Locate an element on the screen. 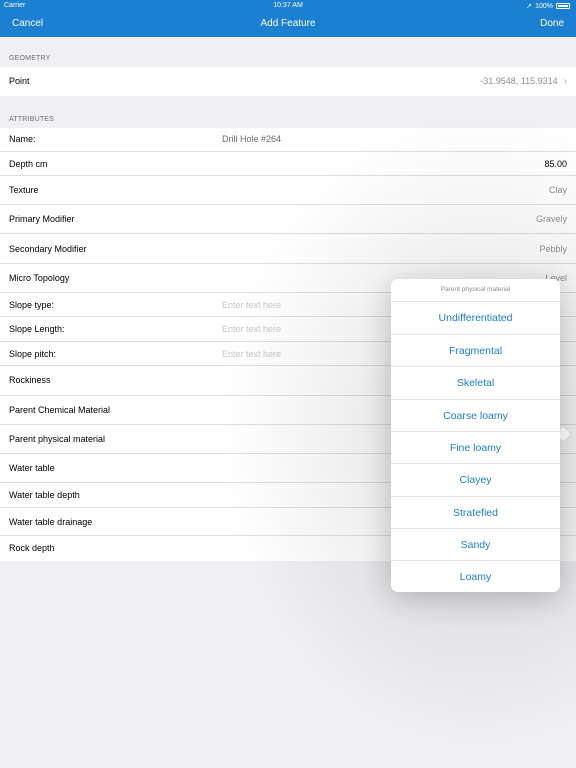 This screenshot has width=576, height=768. primary-modifier-value: Gravely is located at coordinates (551, 219).